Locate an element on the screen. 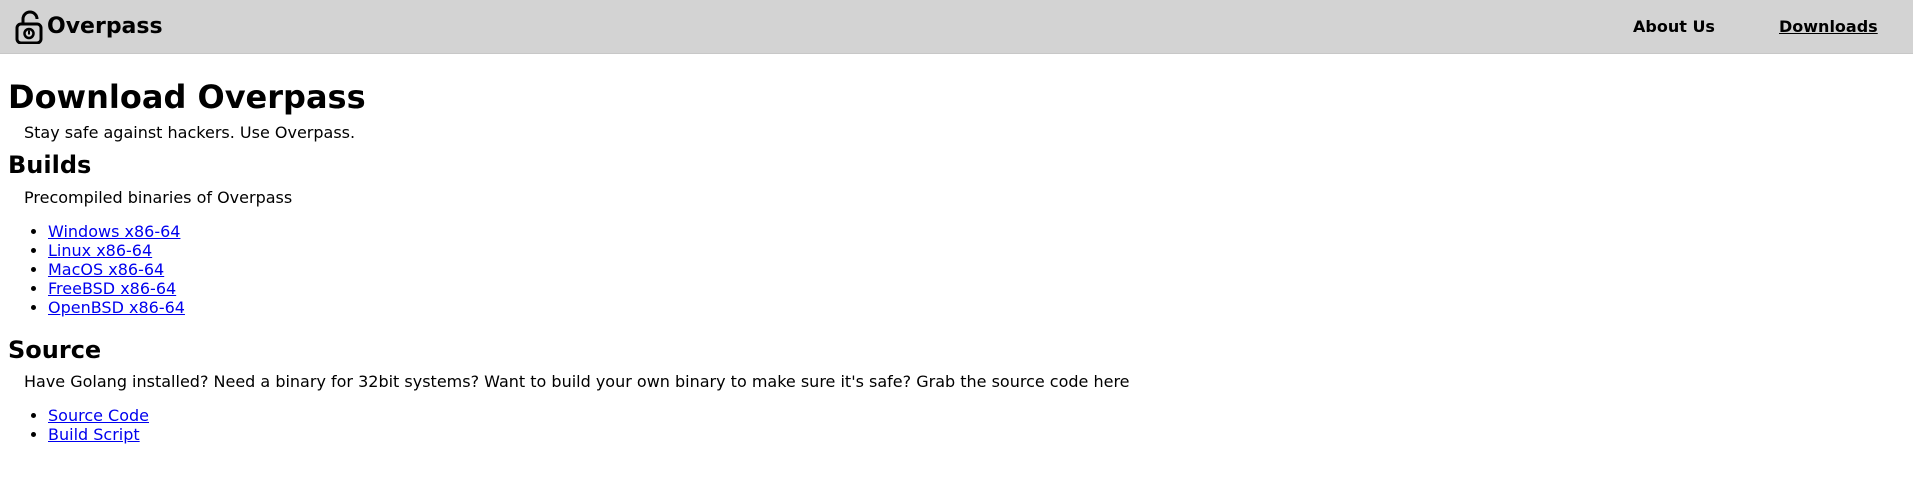 Image resolution: width=1913 pixels, height=479 pixels. download-openbsd-link: OpenBSD x86-64 is located at coordinates (116, 307).